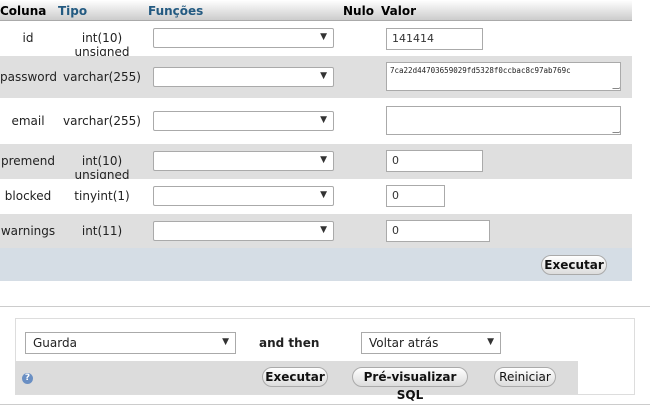 Image resolution: width=650 pixels, height=413 pixels. I want to click on column-name: email, so click(28, 121).